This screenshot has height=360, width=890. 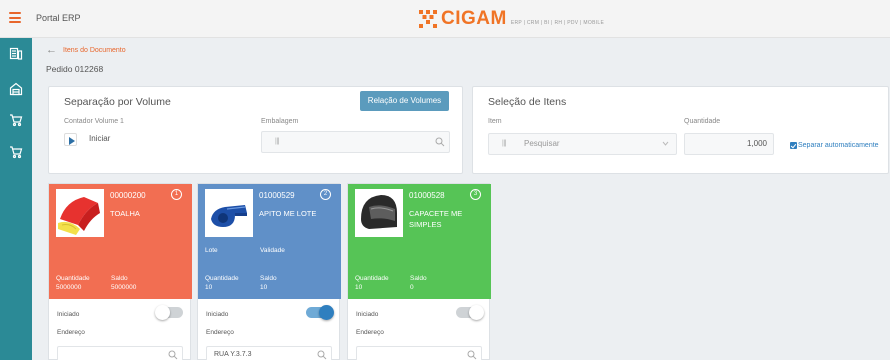 I want to click on quantity-value: 5000000, so click(x=69, y=287).